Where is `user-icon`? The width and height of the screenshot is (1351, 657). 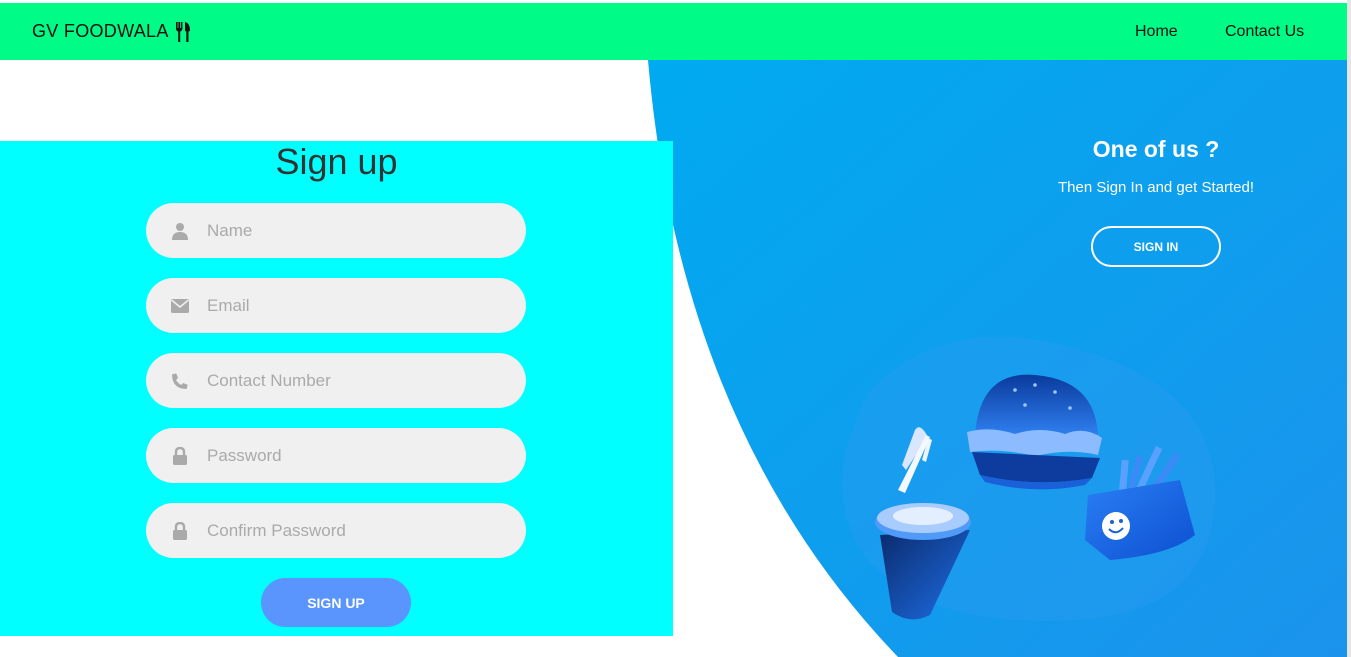
user-icon is located at coordinates (180, 231).